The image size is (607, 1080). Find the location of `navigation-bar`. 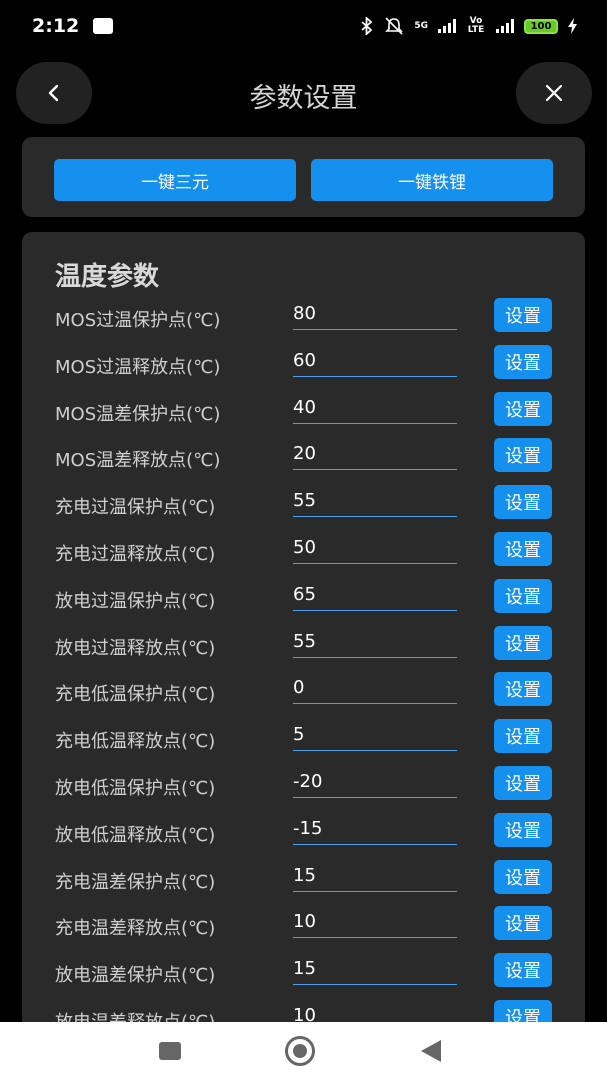

navigation-bar is located at coordinates (303, 1051).